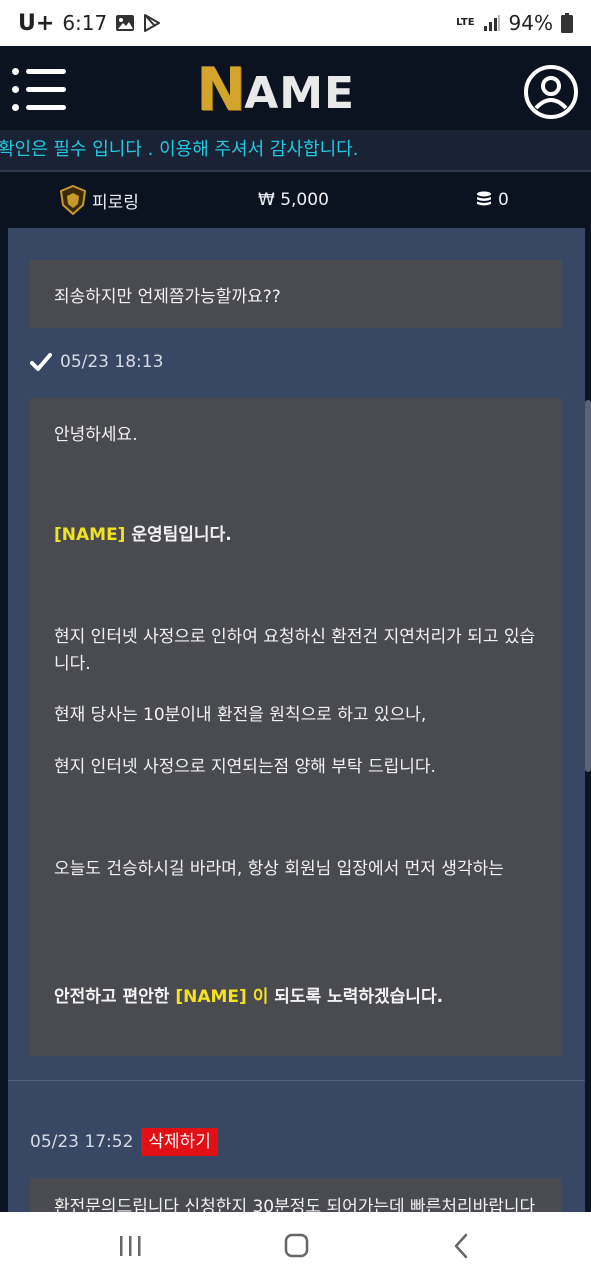  Describe the element at coordinates (167, 297) in the screenshot. I see `user-message-text: 죄송하지만 언제쯤가능할까요??` at that location.